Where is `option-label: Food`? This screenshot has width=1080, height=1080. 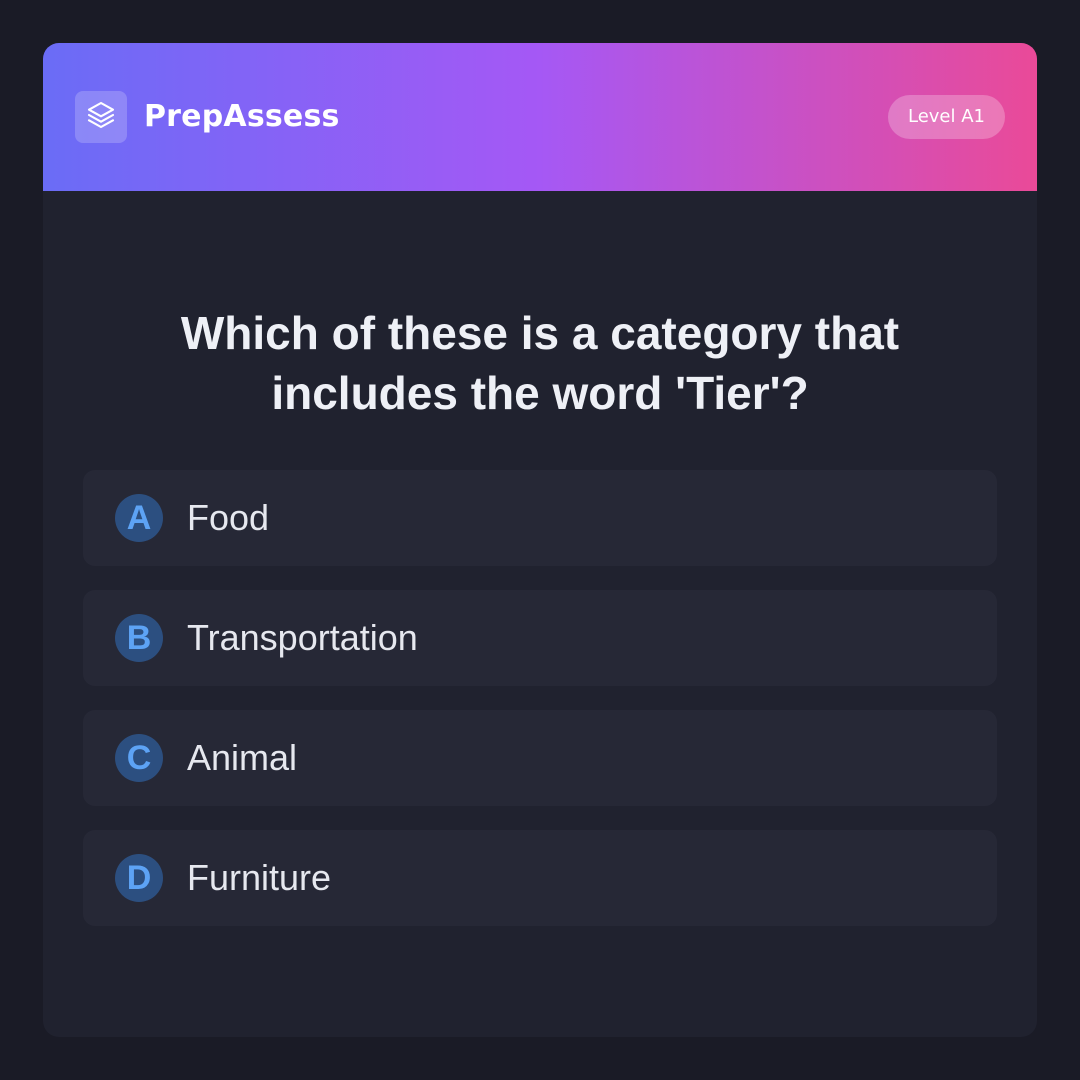 option-label: Food is located at coordinates (228, 517).